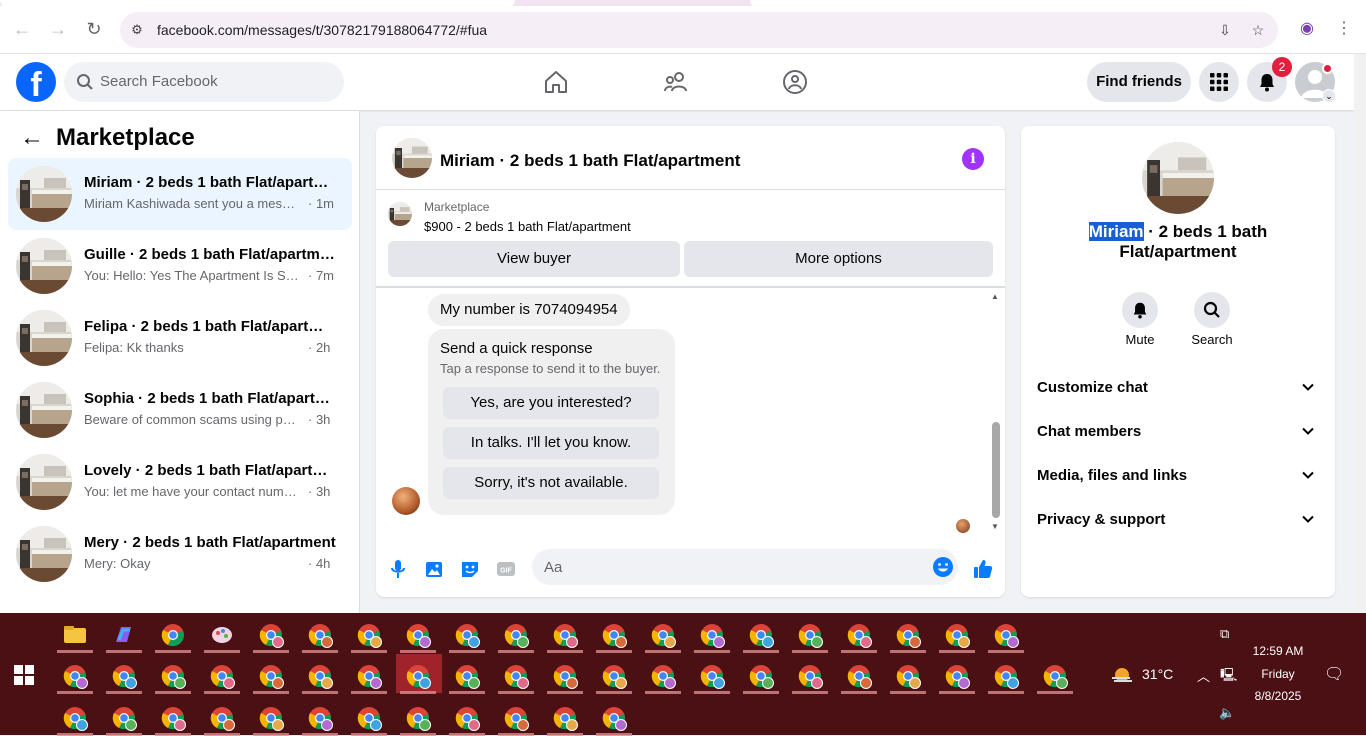 This screenshot has width=1366, height=736. Describe the element at coordinates (1203, 675) in the screenshot. I see `tray-chevron-up-icon: ︿` at that location.